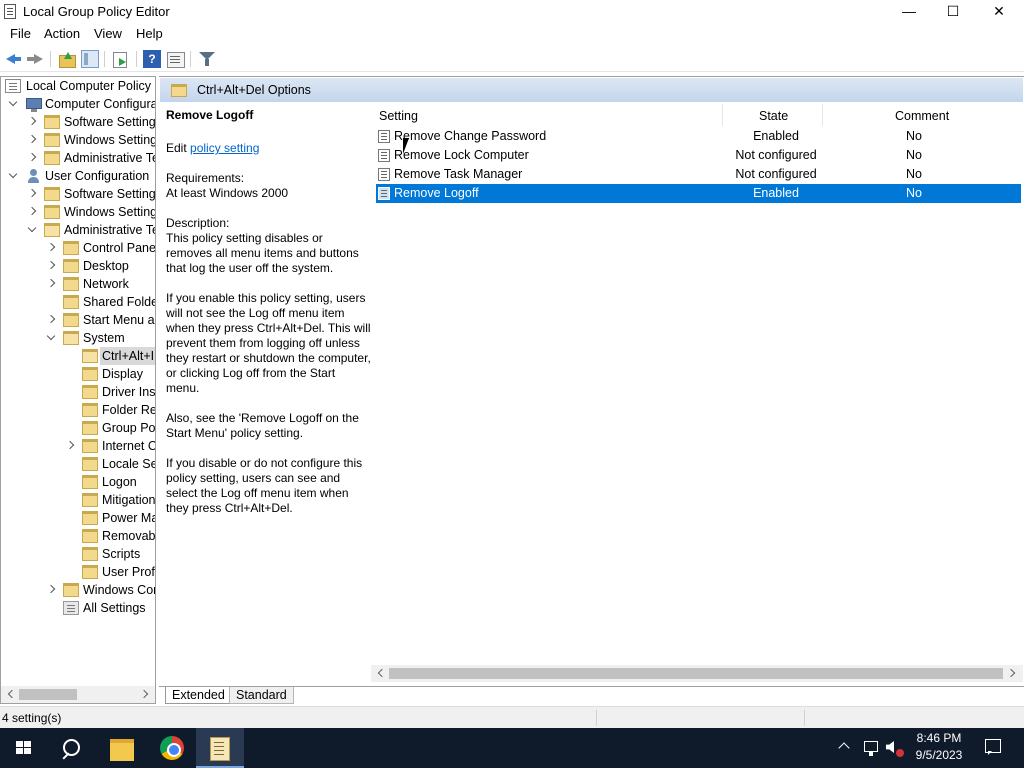  I want to click on tree-item: Power Ma, so click(78, 518).